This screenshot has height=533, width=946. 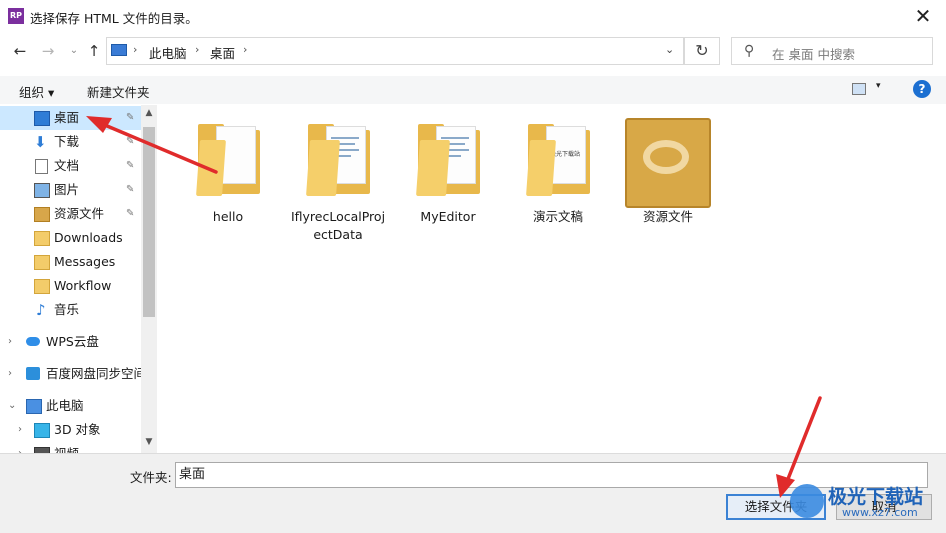 What do you see at coordinates (785, 486) in the screenshot?
I see `arrowhead-select` at bounding box center [785, 486].